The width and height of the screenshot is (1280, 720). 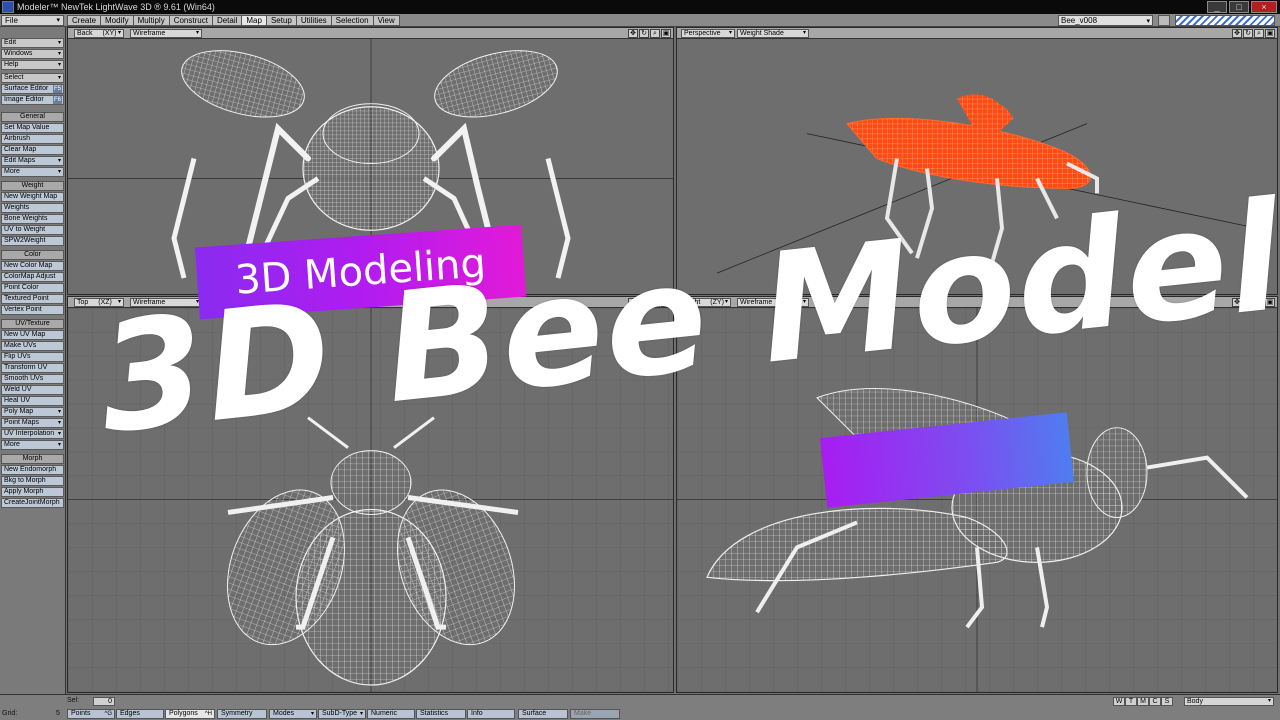 What do you see at coordinates (595, 714) in the screenshot?
I see `make-button: Make` at bounding box center [595, 714].